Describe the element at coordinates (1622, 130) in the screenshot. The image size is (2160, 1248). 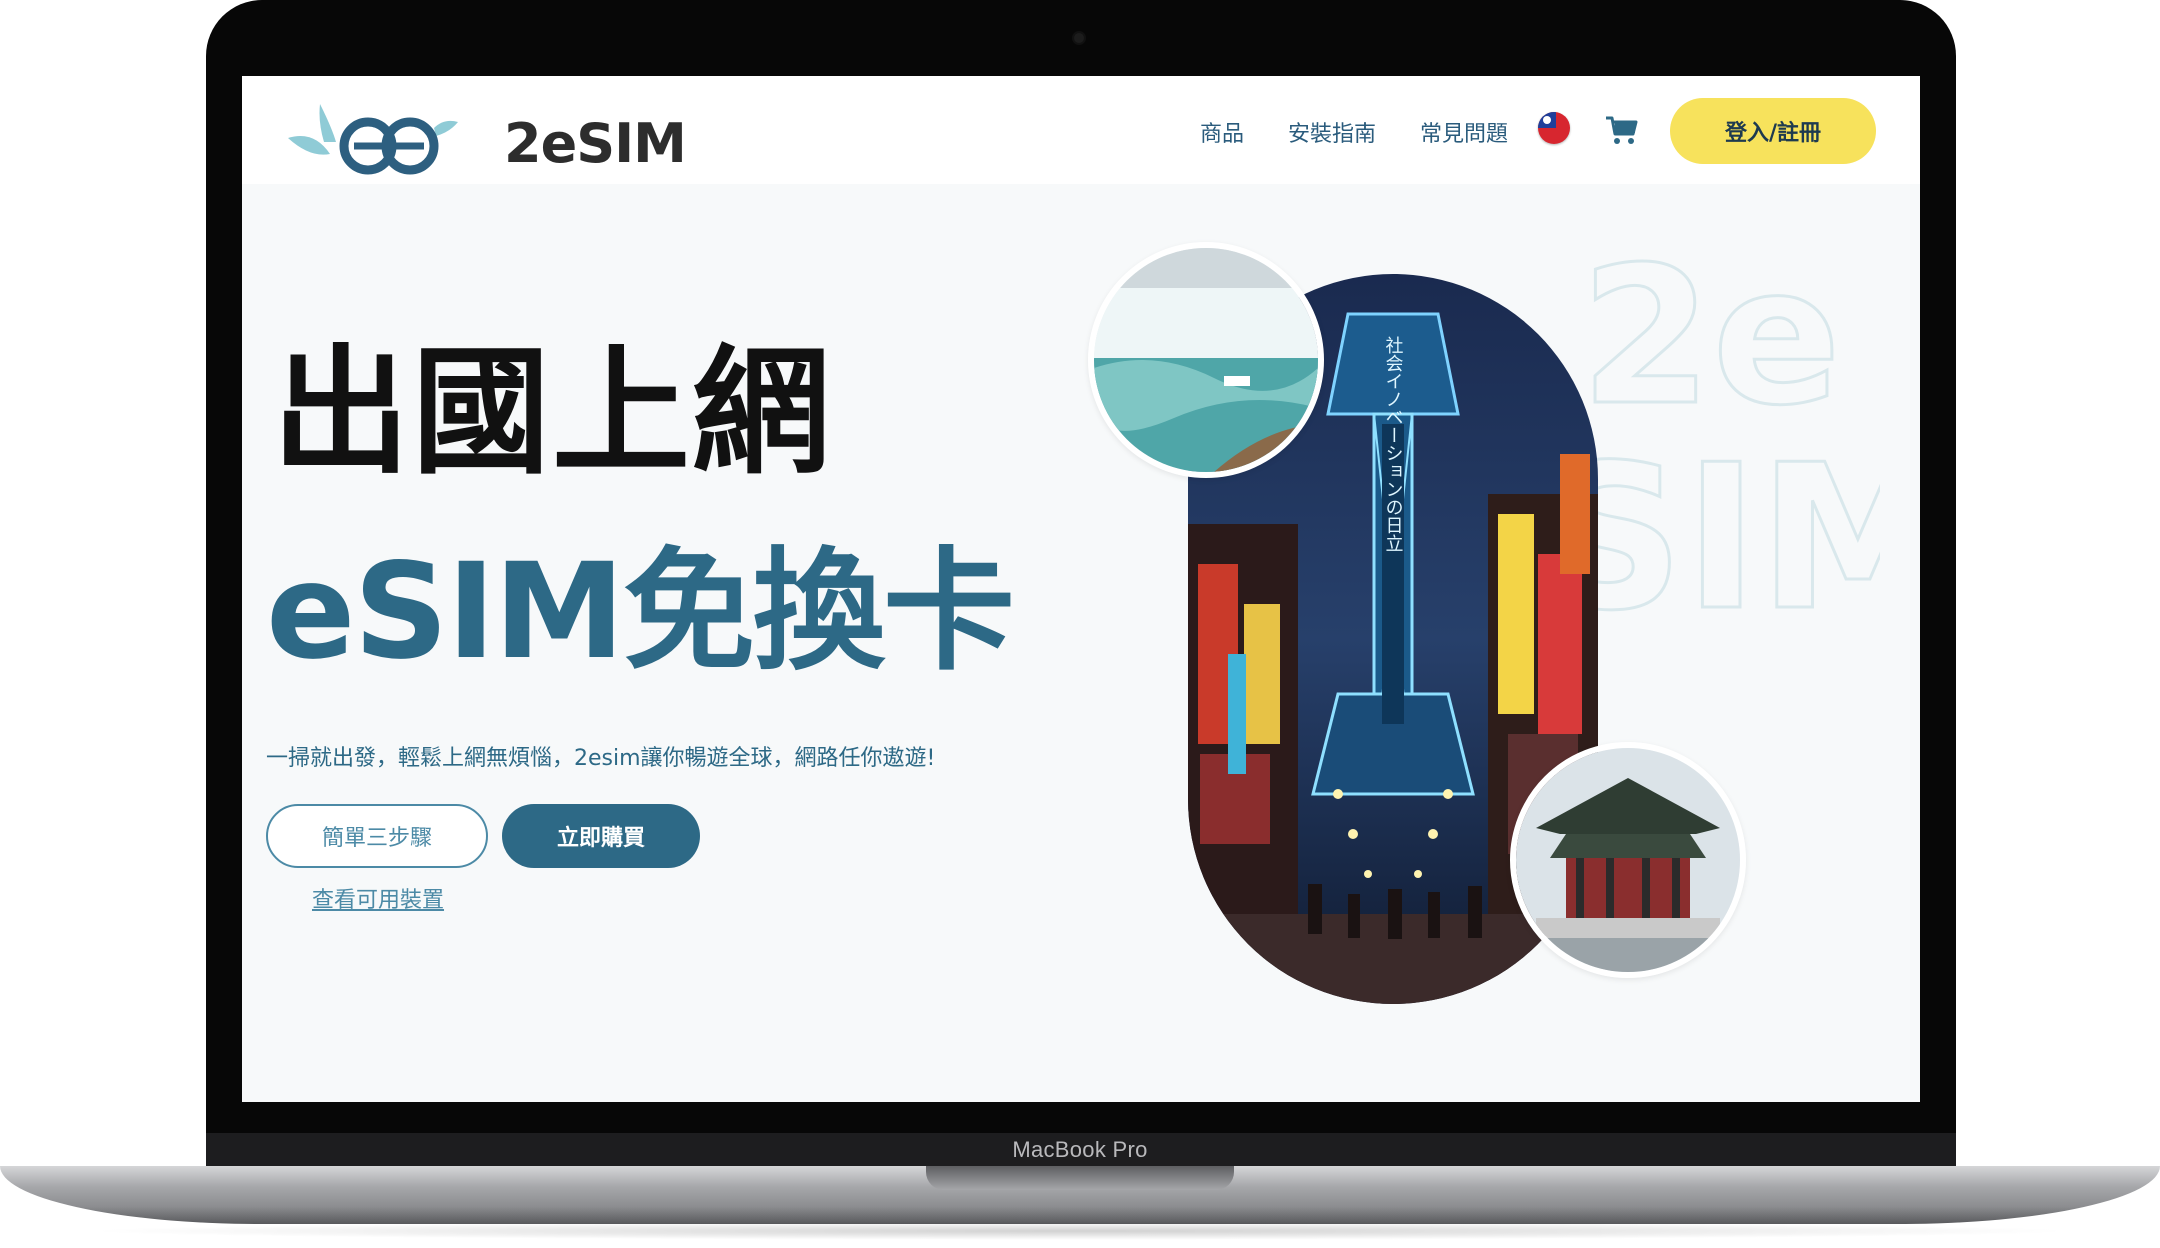
I see `cart-icon` at that location.